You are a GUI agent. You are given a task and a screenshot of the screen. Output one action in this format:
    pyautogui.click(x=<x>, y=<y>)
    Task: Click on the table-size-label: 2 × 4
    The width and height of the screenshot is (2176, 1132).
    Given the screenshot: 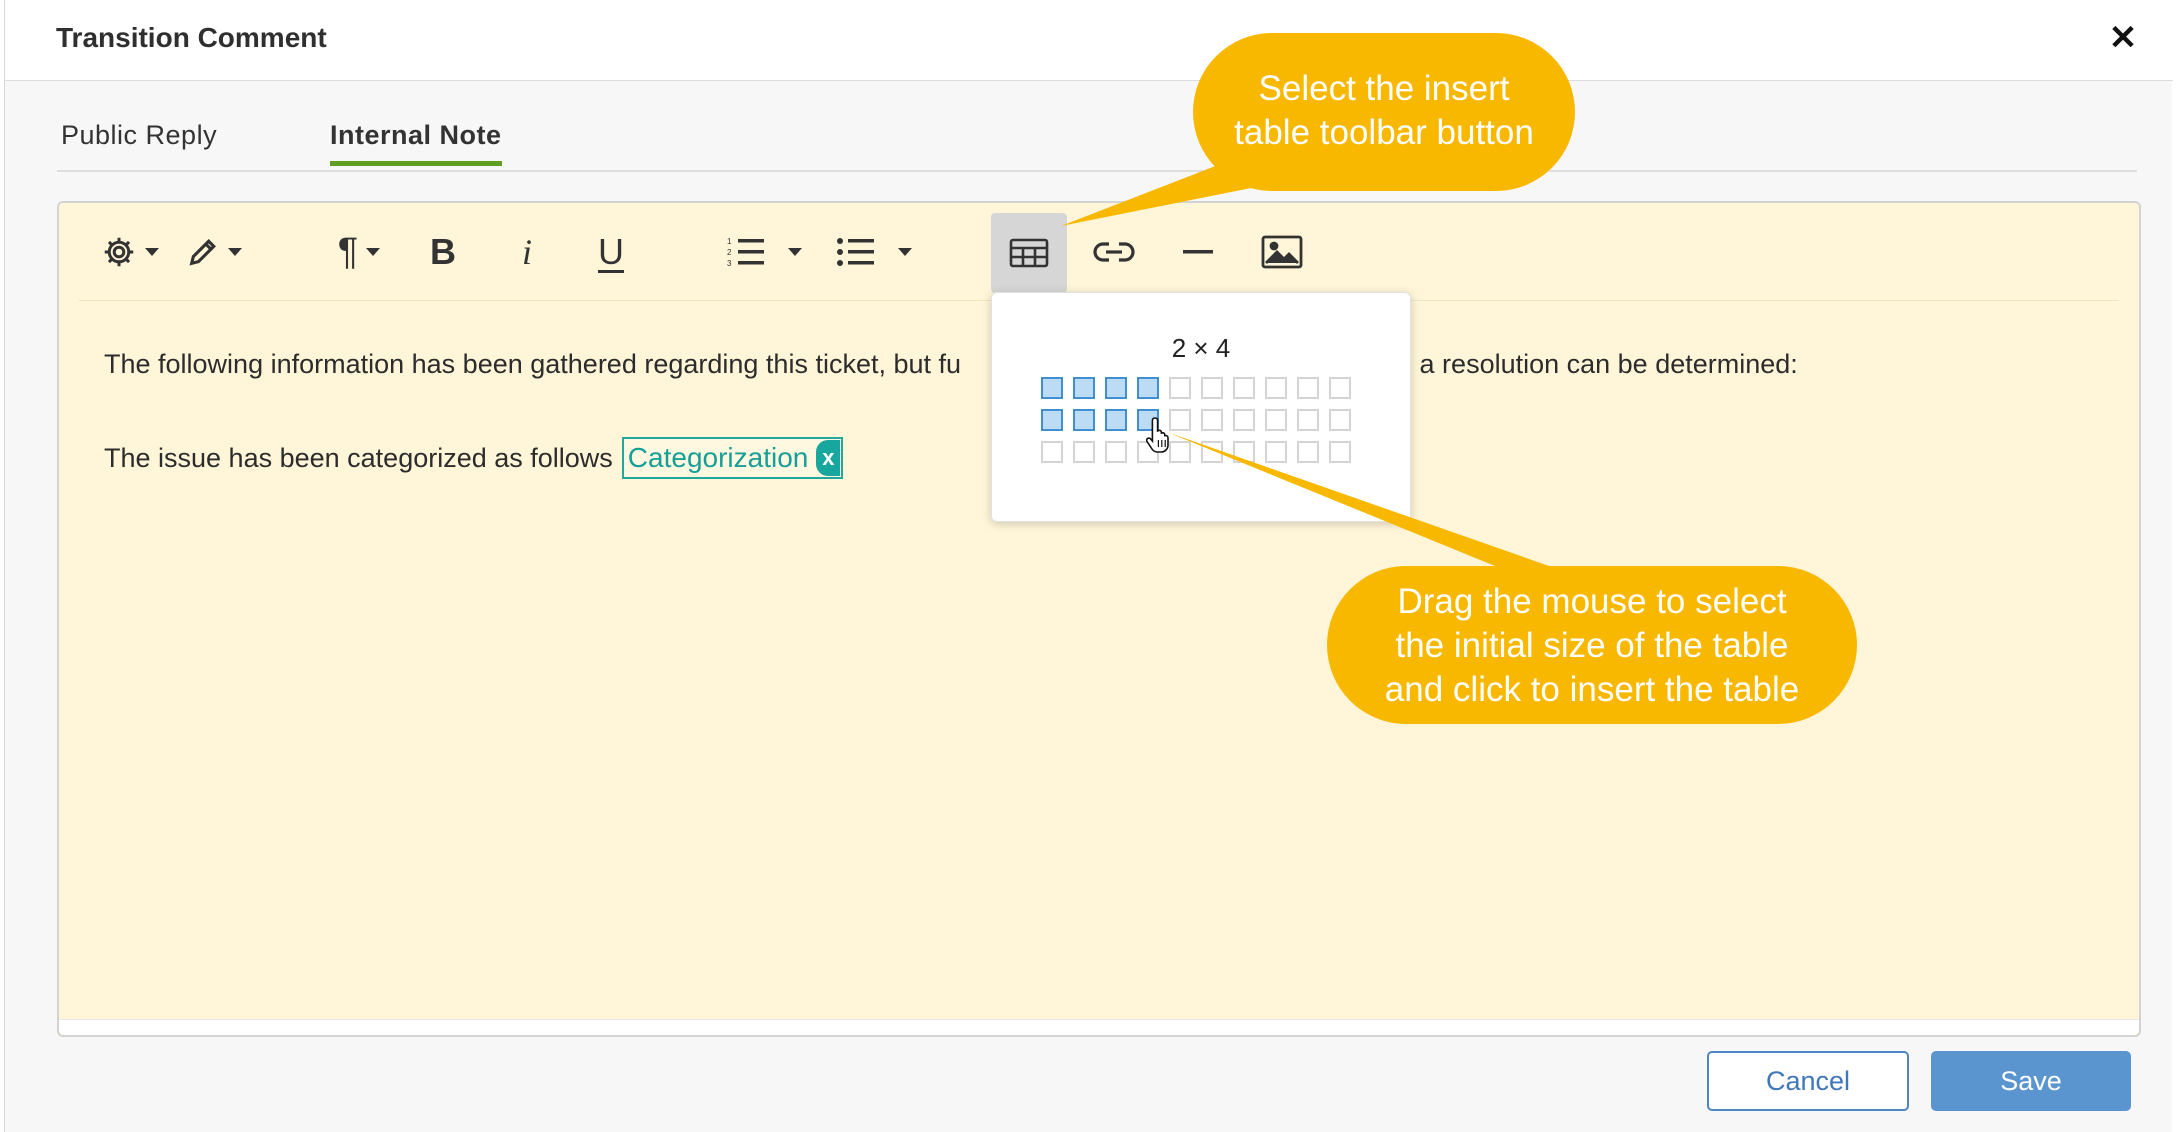 What is the action you would take?
    pyautogui.click(x=1201, y=348)
    